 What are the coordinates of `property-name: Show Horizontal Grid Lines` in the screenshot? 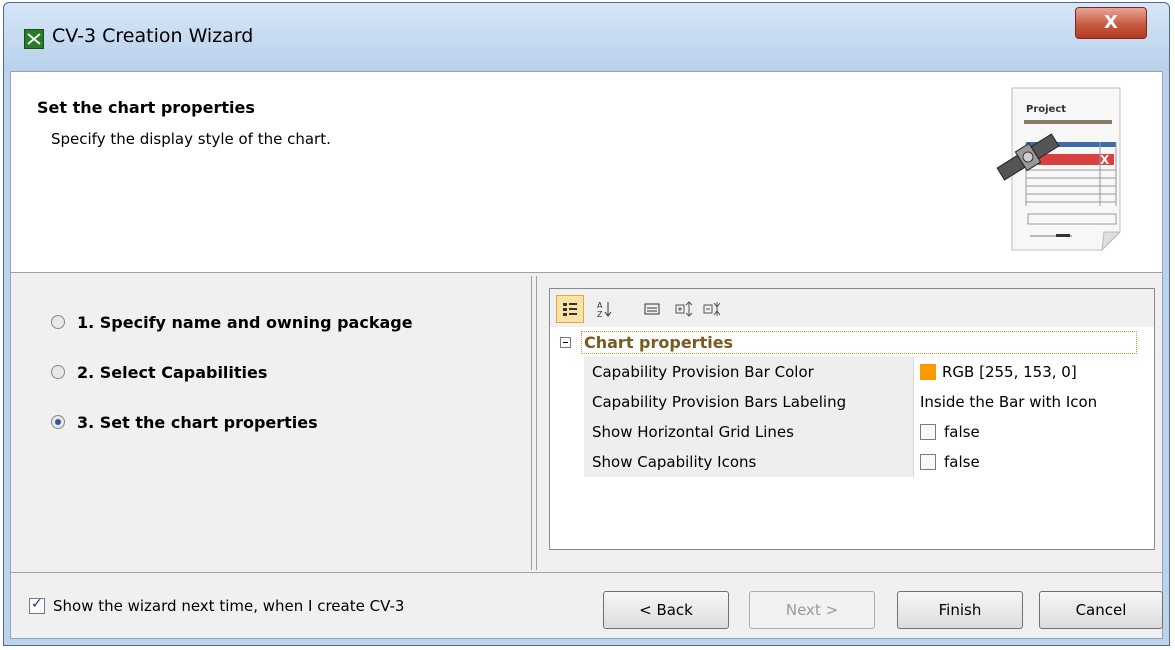 It's located at (749, 432).